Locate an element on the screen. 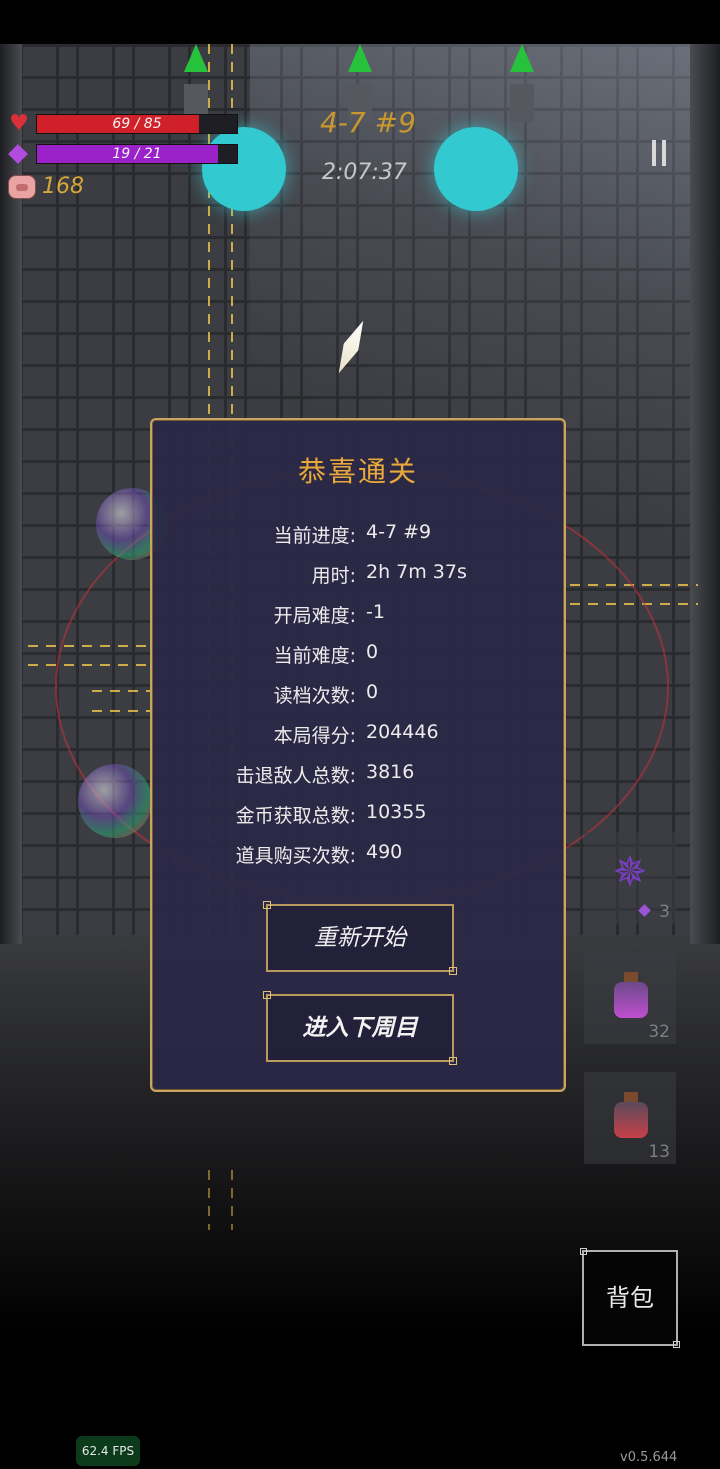 This screenshot has width=720, height=1469. heart-icon: ♥ is located at coordinates (19, 123).